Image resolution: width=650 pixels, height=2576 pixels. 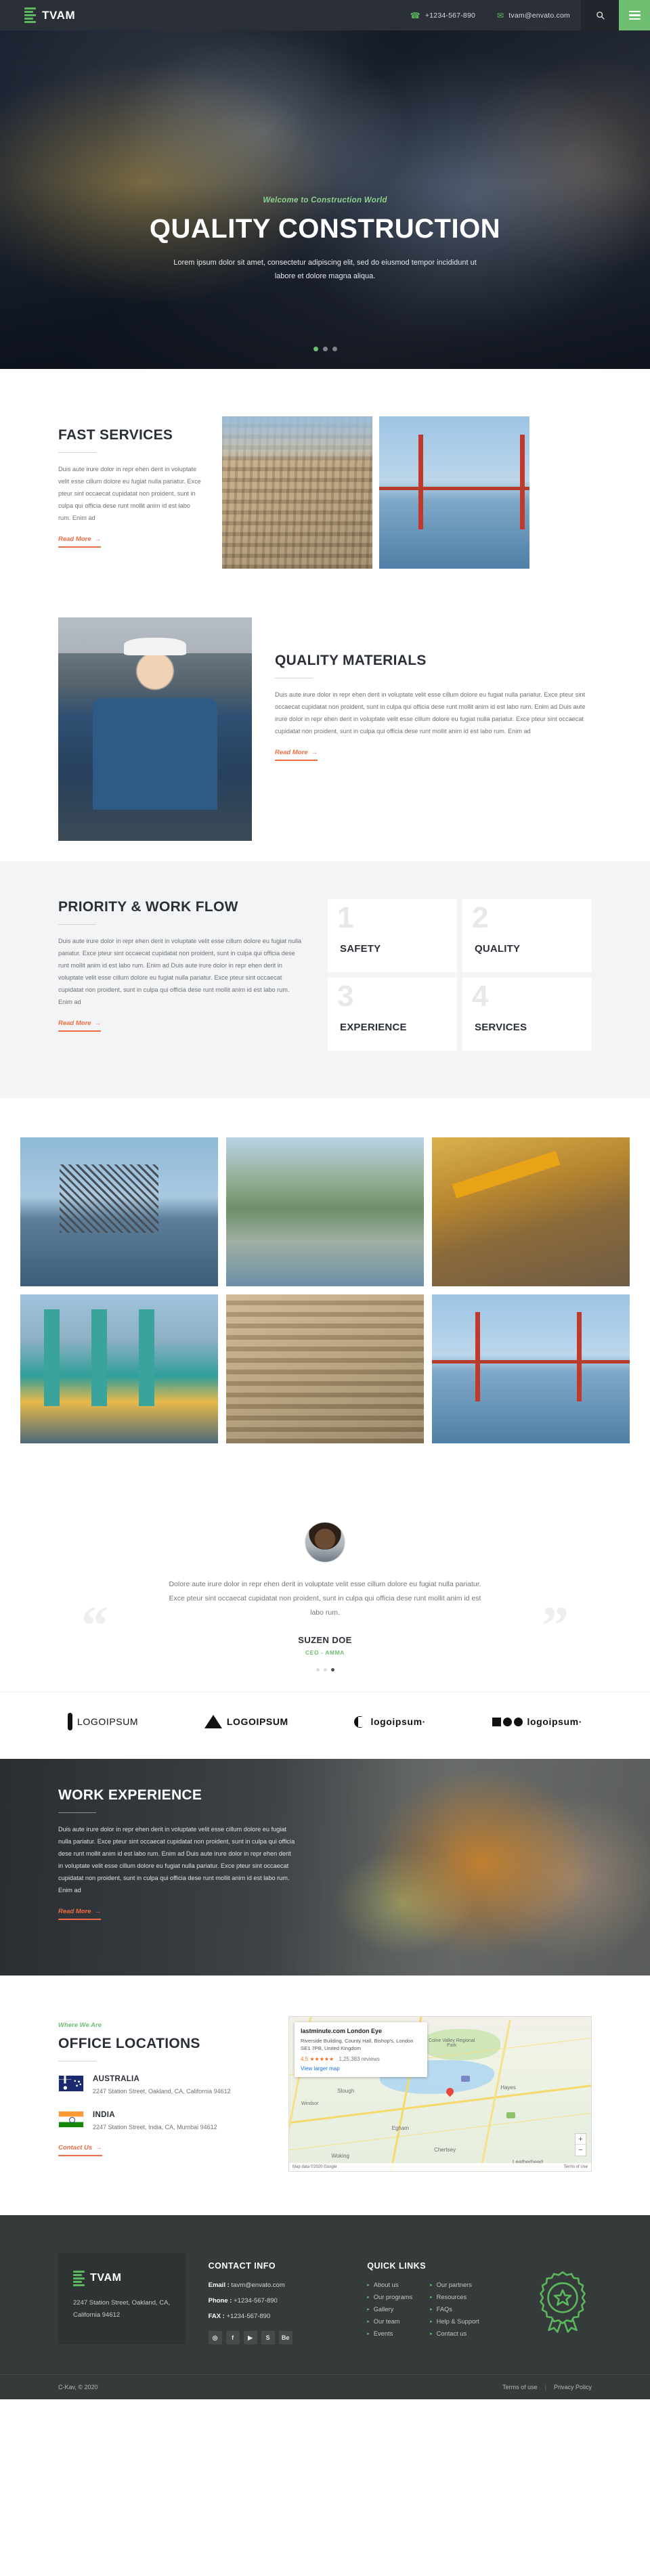 I want to click on gallery-item-oil-rig, so click(x=119, y=1211).